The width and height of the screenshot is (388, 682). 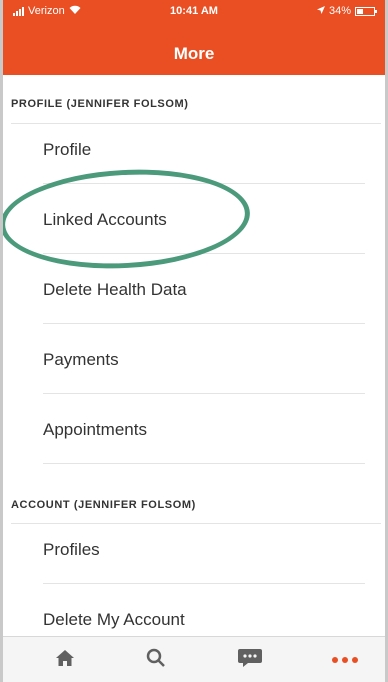 I want to click on menu-item-label: Appointments, so click(x=95, y=429).